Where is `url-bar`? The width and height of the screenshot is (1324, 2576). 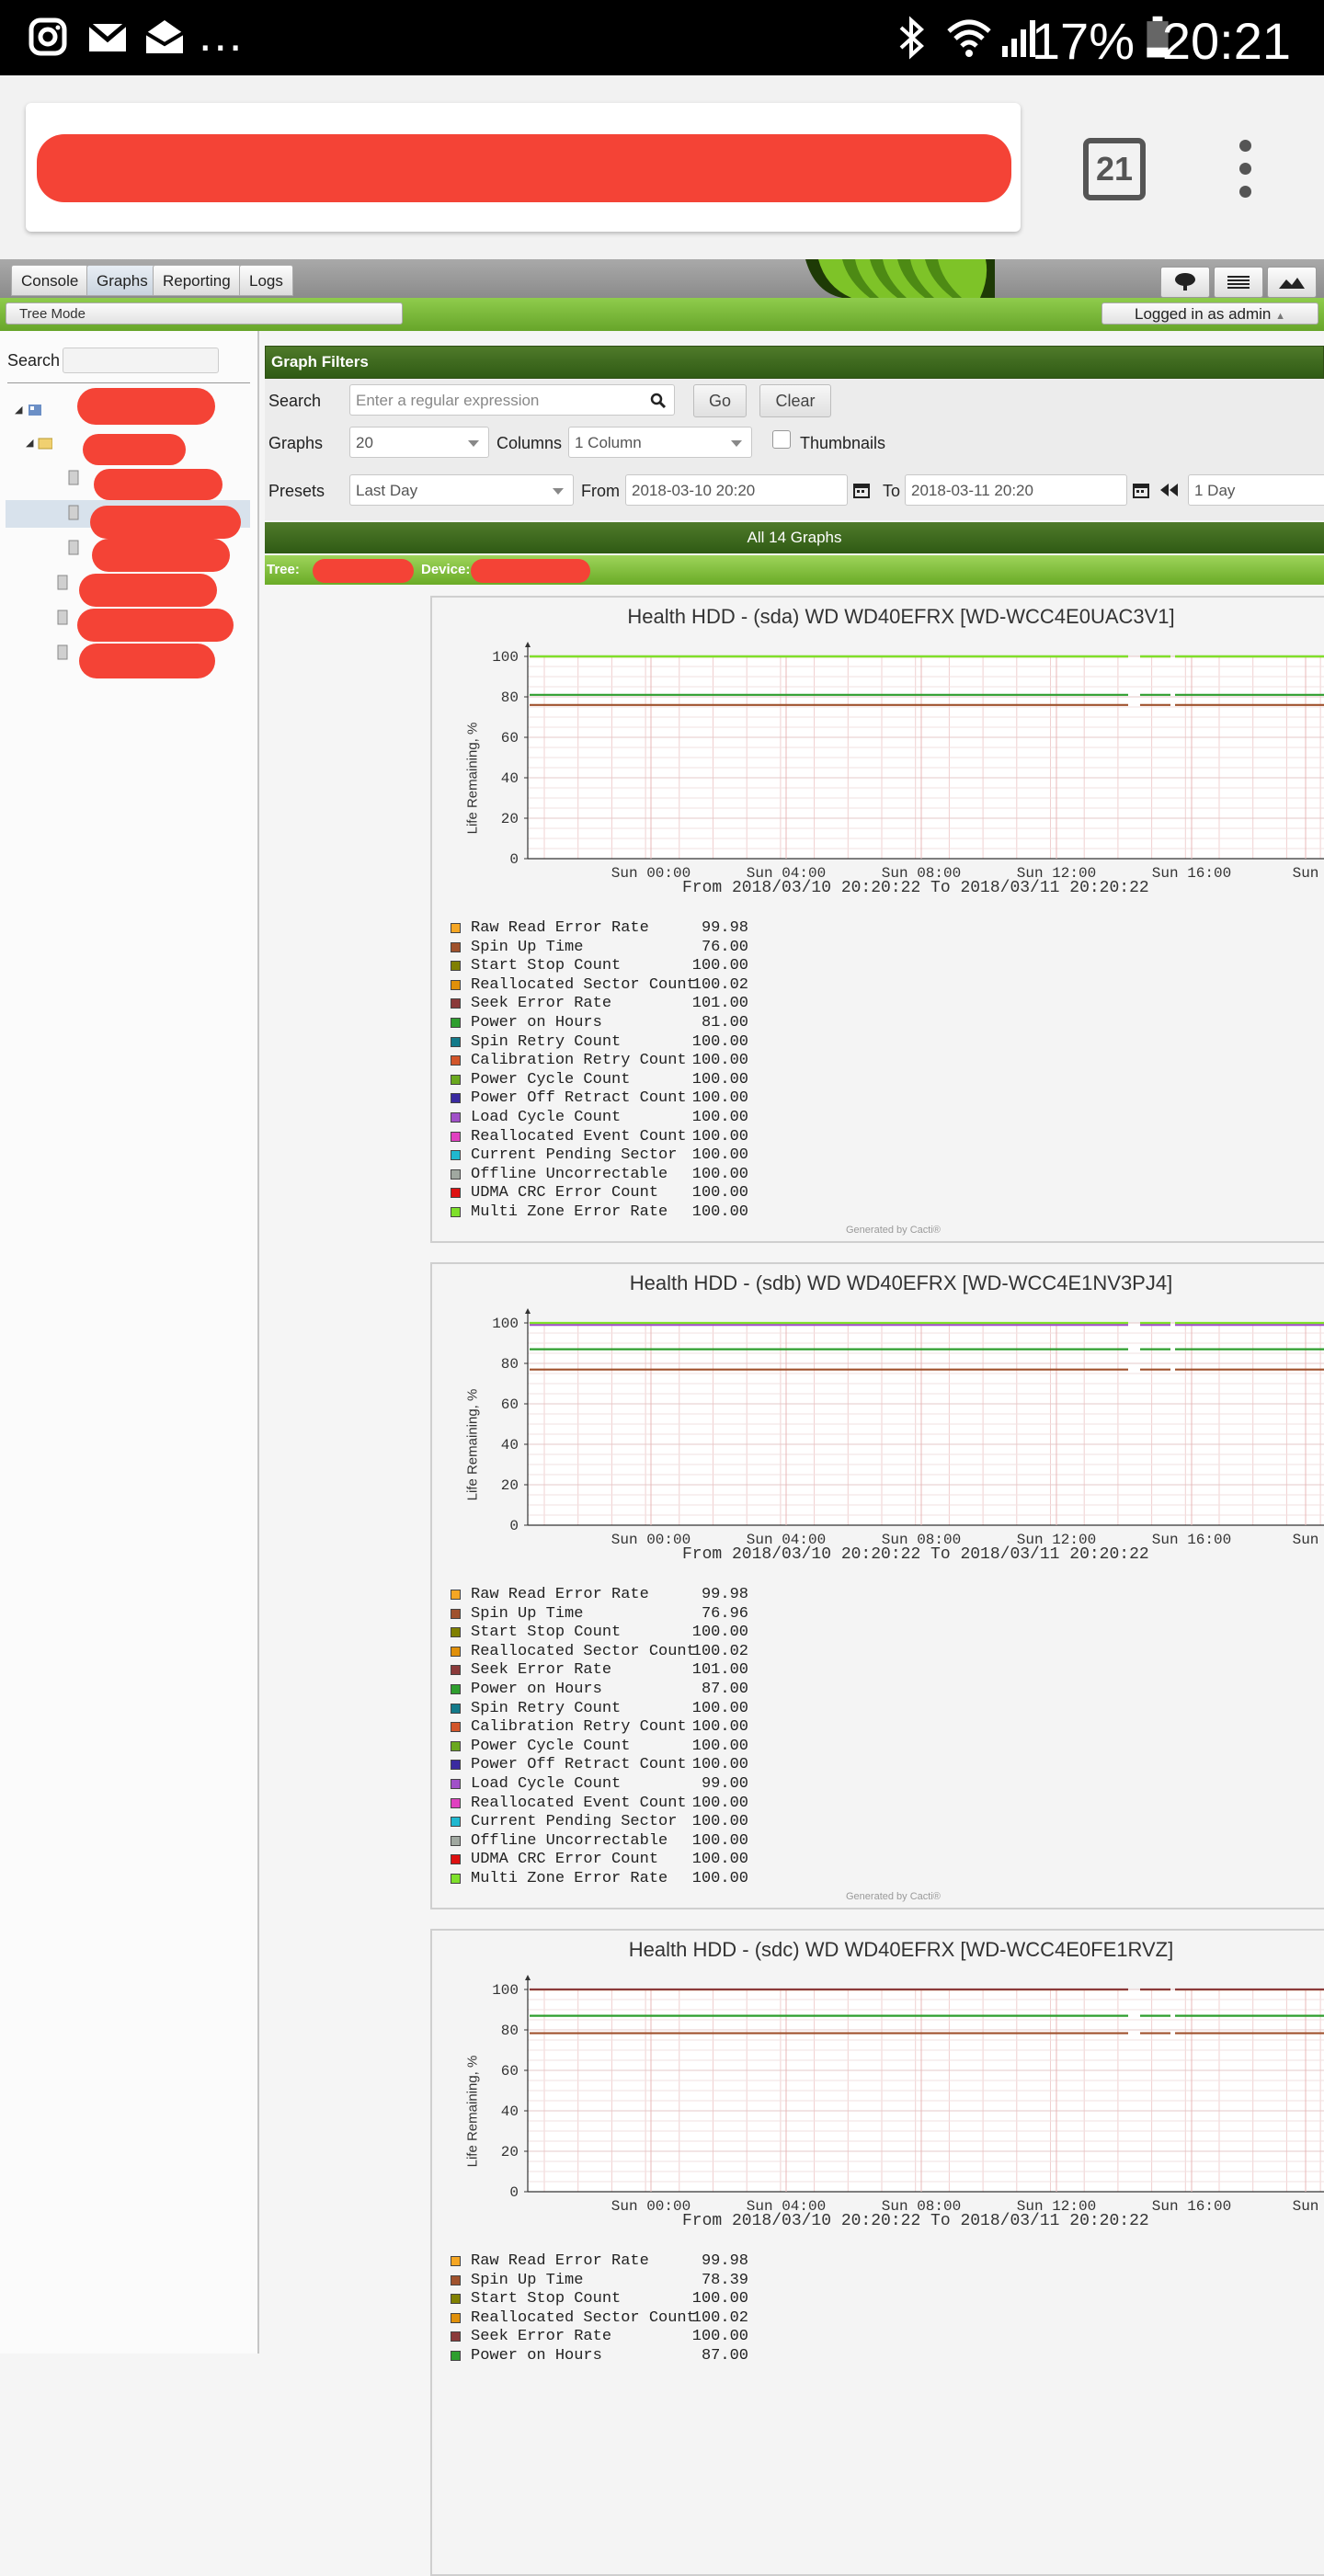
url-bar is located at coordinates (523, 167).